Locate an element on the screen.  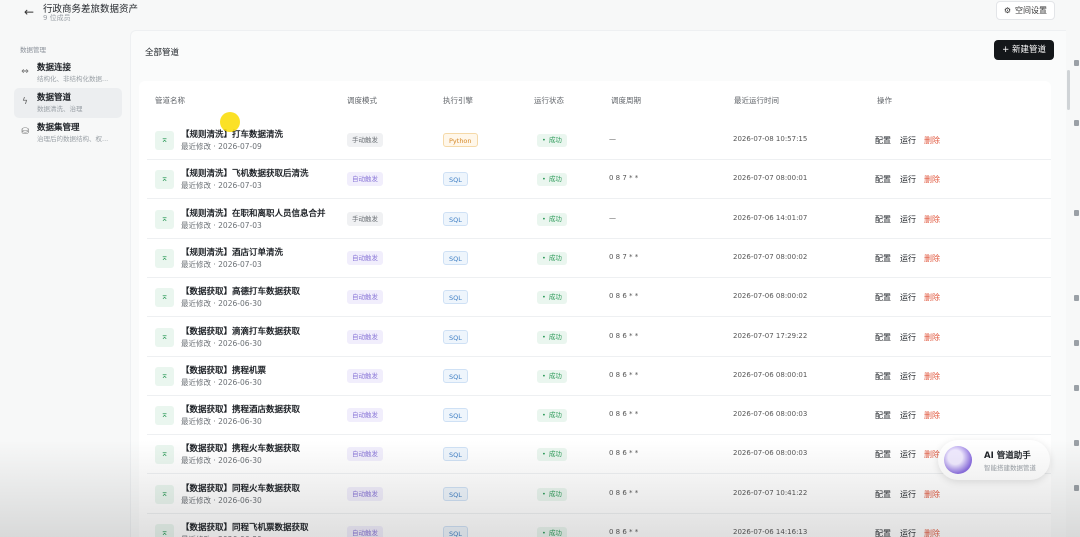
space-settings-button: ⚙ 空间设置 is located at coordinates (1025, 10).